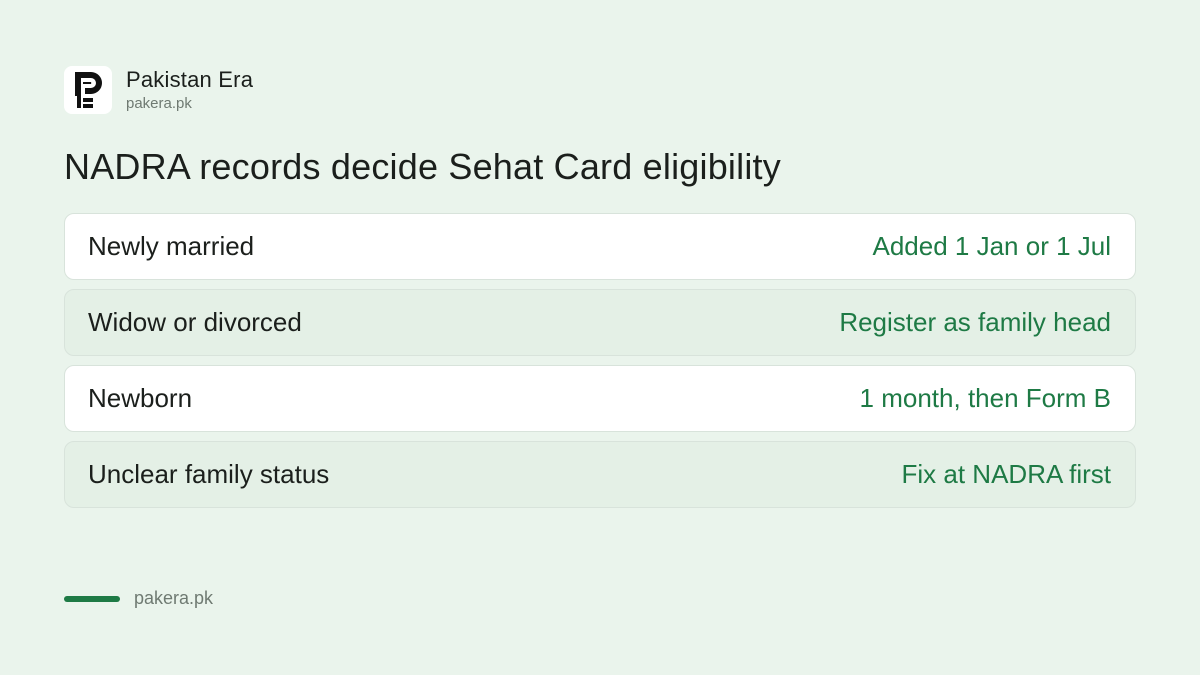 The width and height of the screenshot is (1200, 675). Describe the element at coordinates (195, 322) in the screenshot. I see `row-label: Widow or divorced` at that location.